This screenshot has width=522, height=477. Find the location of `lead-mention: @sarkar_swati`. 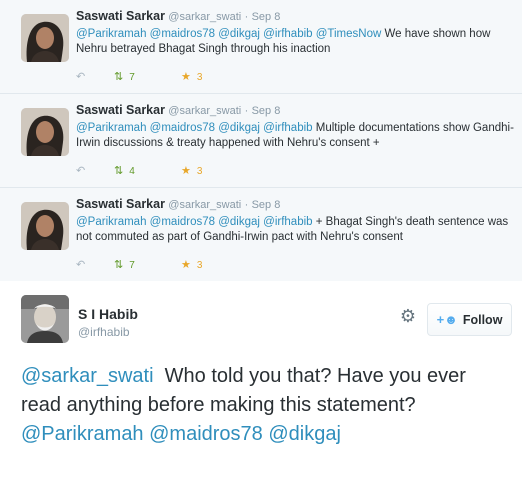

lead-mention: @sarkar_swati is located at coordinates (87, 376).